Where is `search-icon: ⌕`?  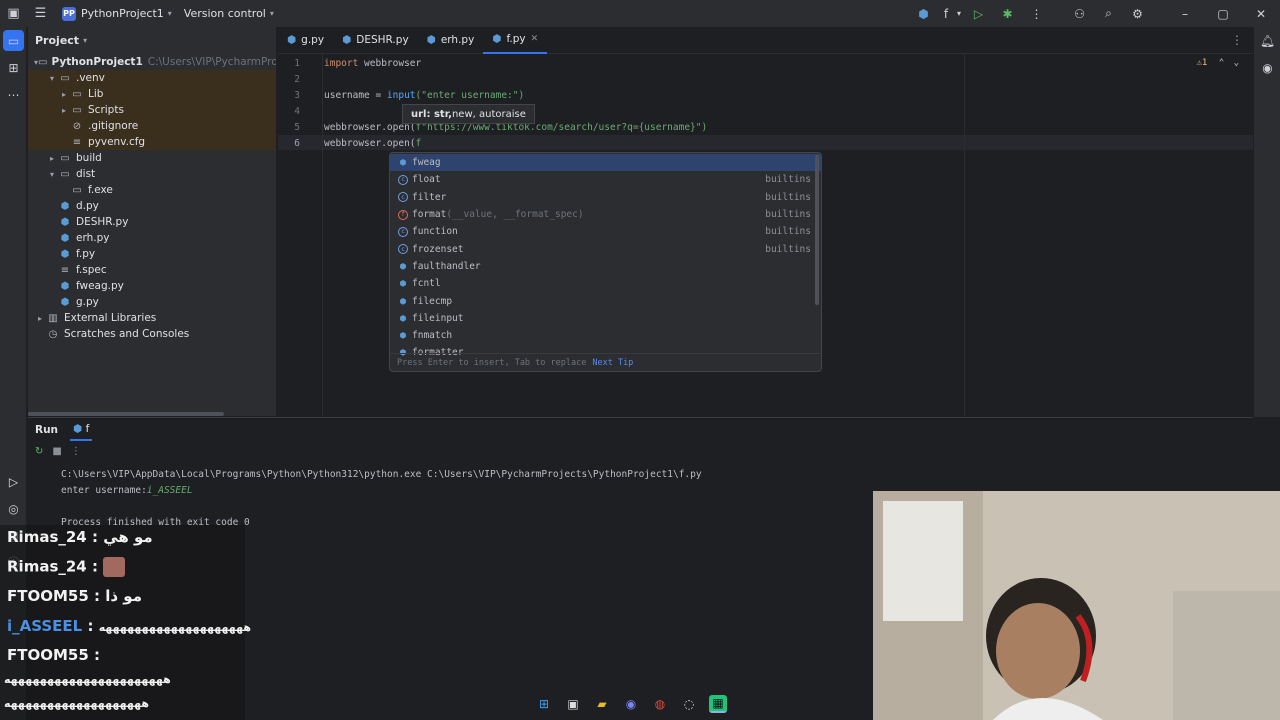 search-icon: ⌕ is located at coordinates (1108, 13).